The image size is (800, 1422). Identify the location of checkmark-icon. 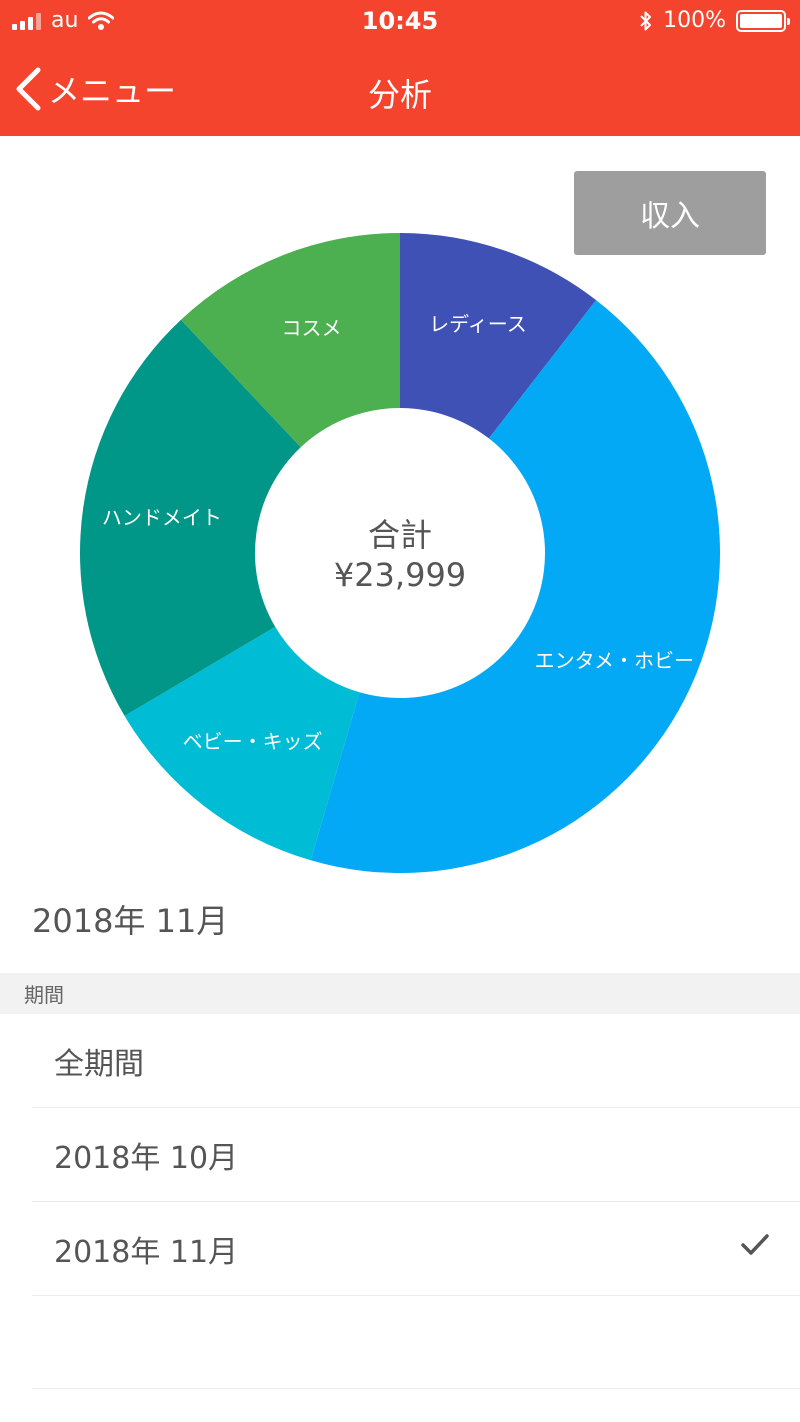
(755, 1244).